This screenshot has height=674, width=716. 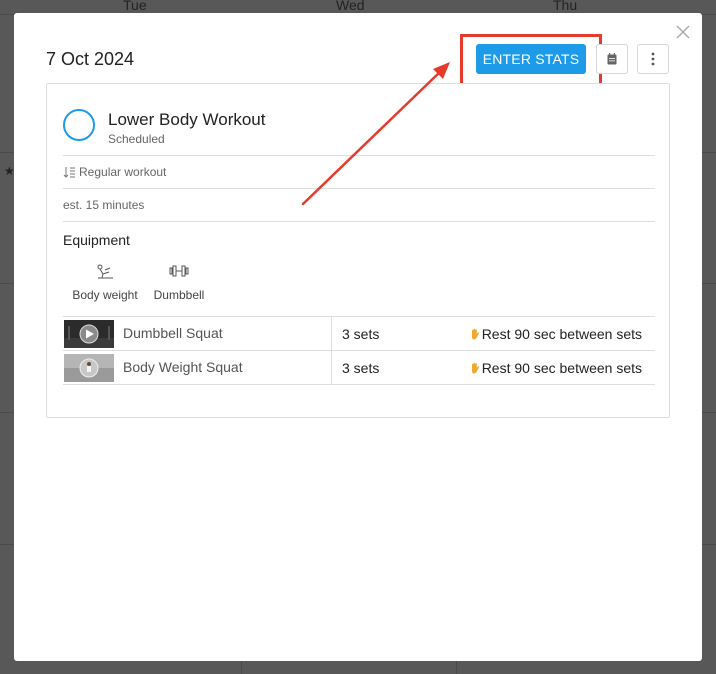 I want to click on bodyweight-icon, so click(x=105, y=271).